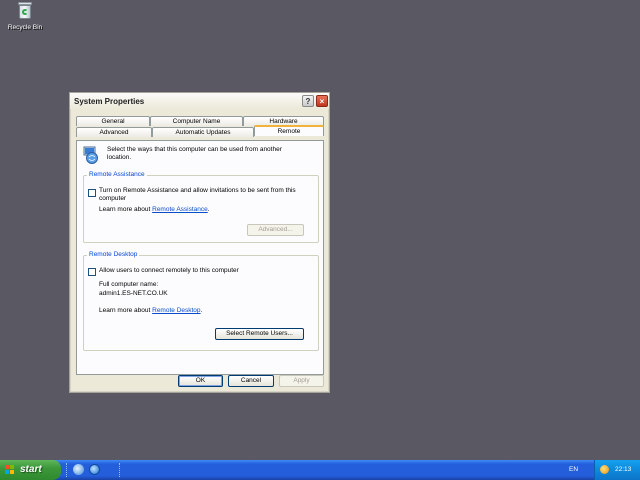 Image resolution: width=640 pixels, height=480 pixels. What do you see at coordinates (200, 381) in the screenshot?
I see `ok-button: OK` at bounding box center [200, 381].